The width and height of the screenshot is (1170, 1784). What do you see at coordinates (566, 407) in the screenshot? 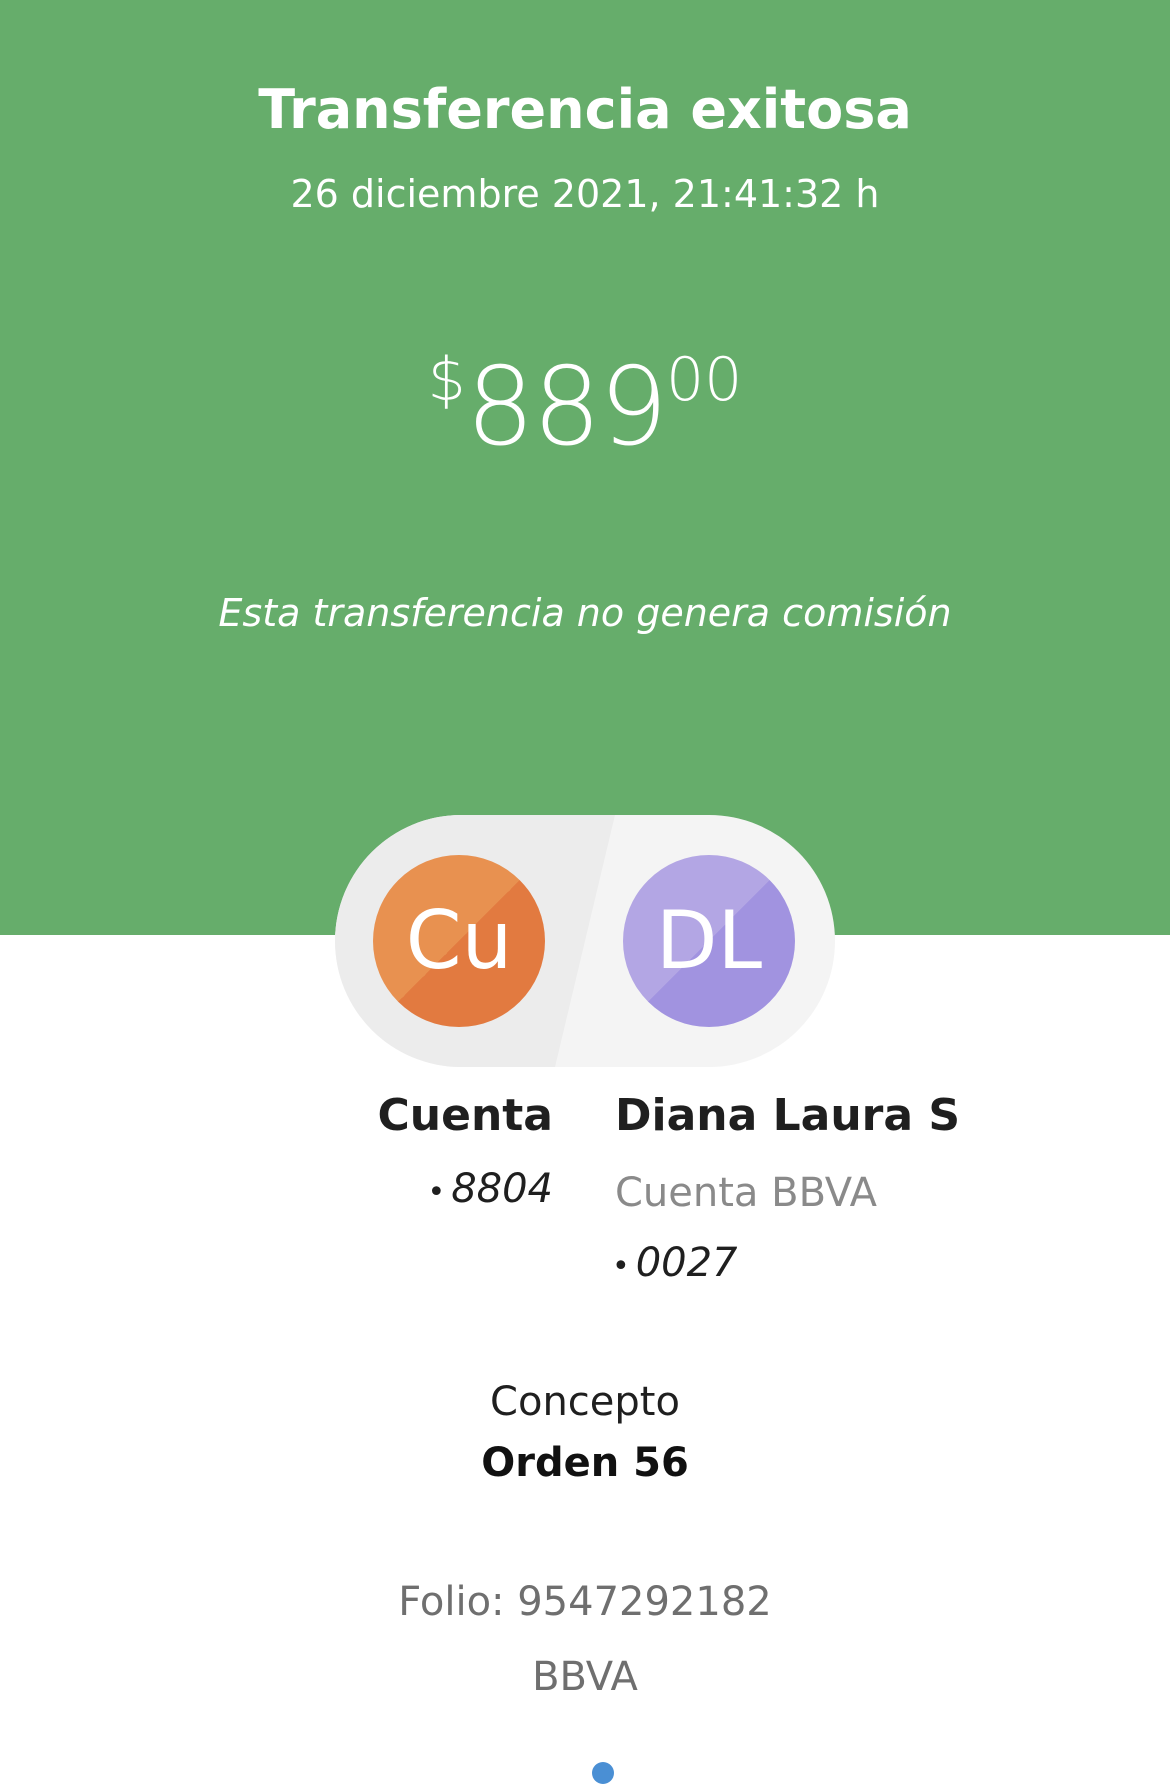
I see `amount-integer: 889` at bounding box center [566, 407].